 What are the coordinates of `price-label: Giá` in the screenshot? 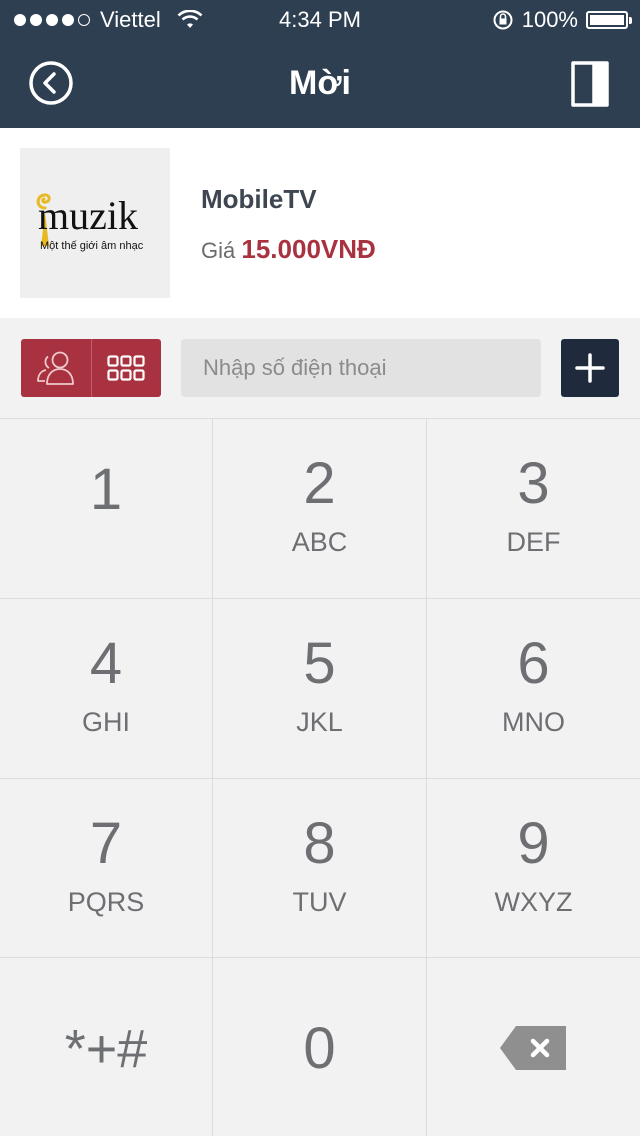 It's located at (218, 250).